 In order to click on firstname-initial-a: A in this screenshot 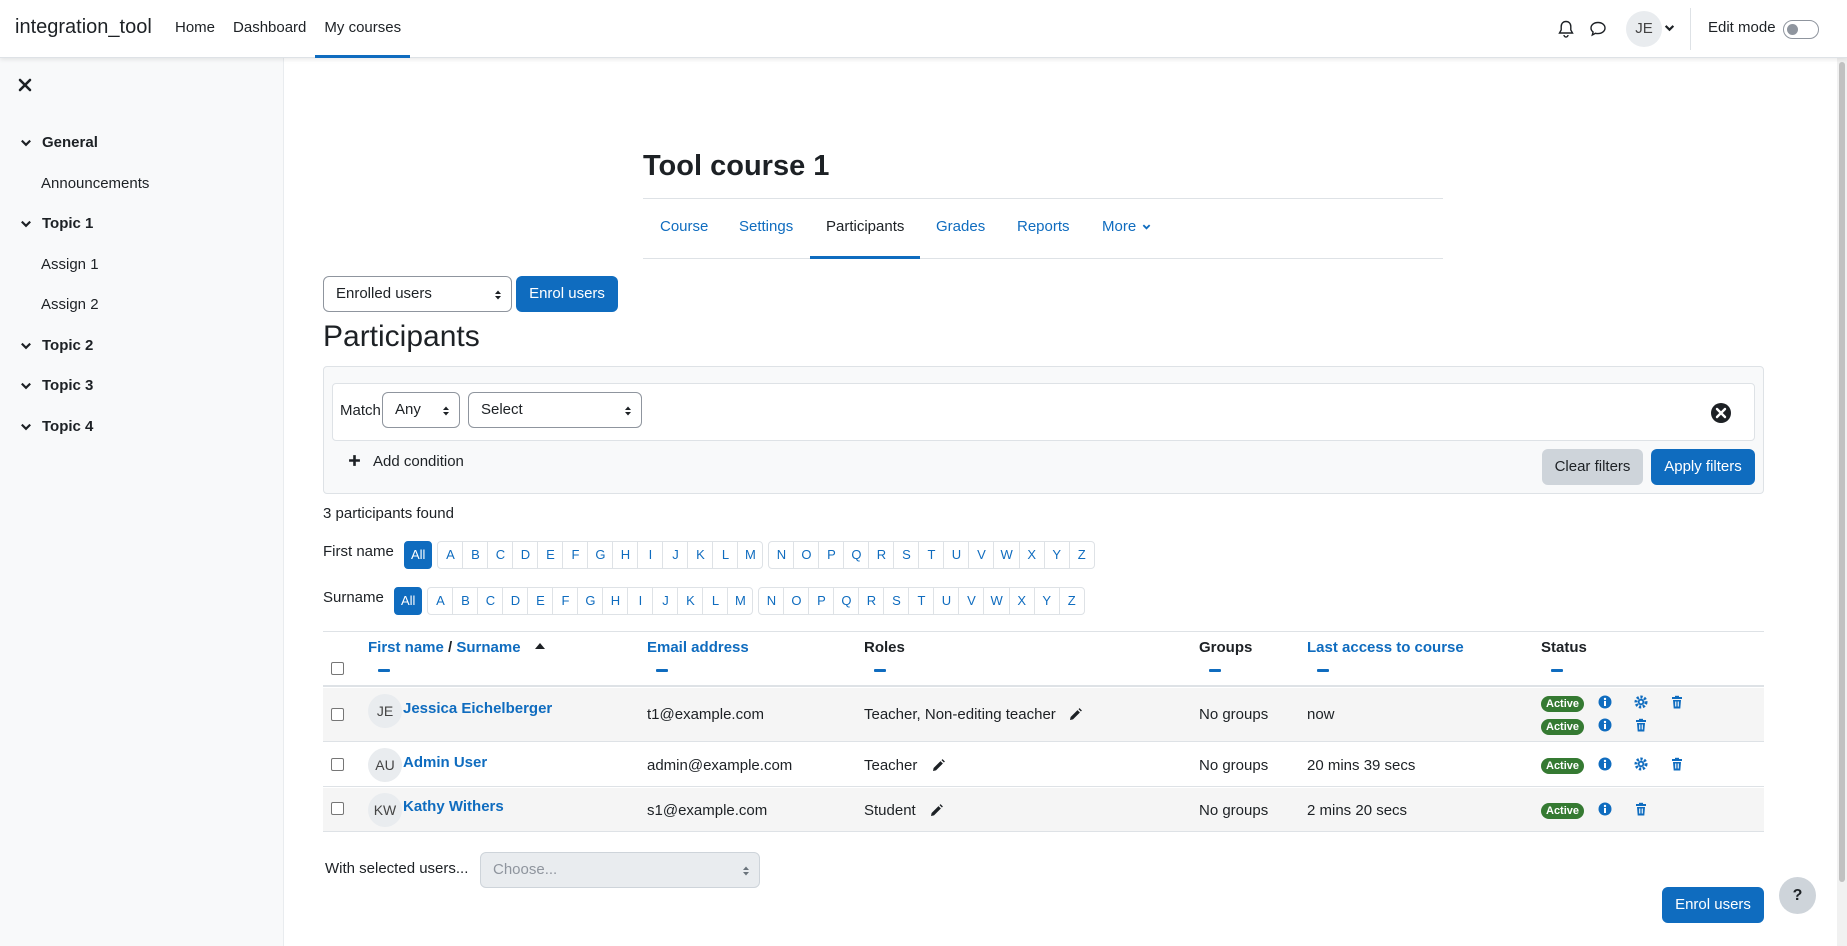, I will do `click(450, 555)`.